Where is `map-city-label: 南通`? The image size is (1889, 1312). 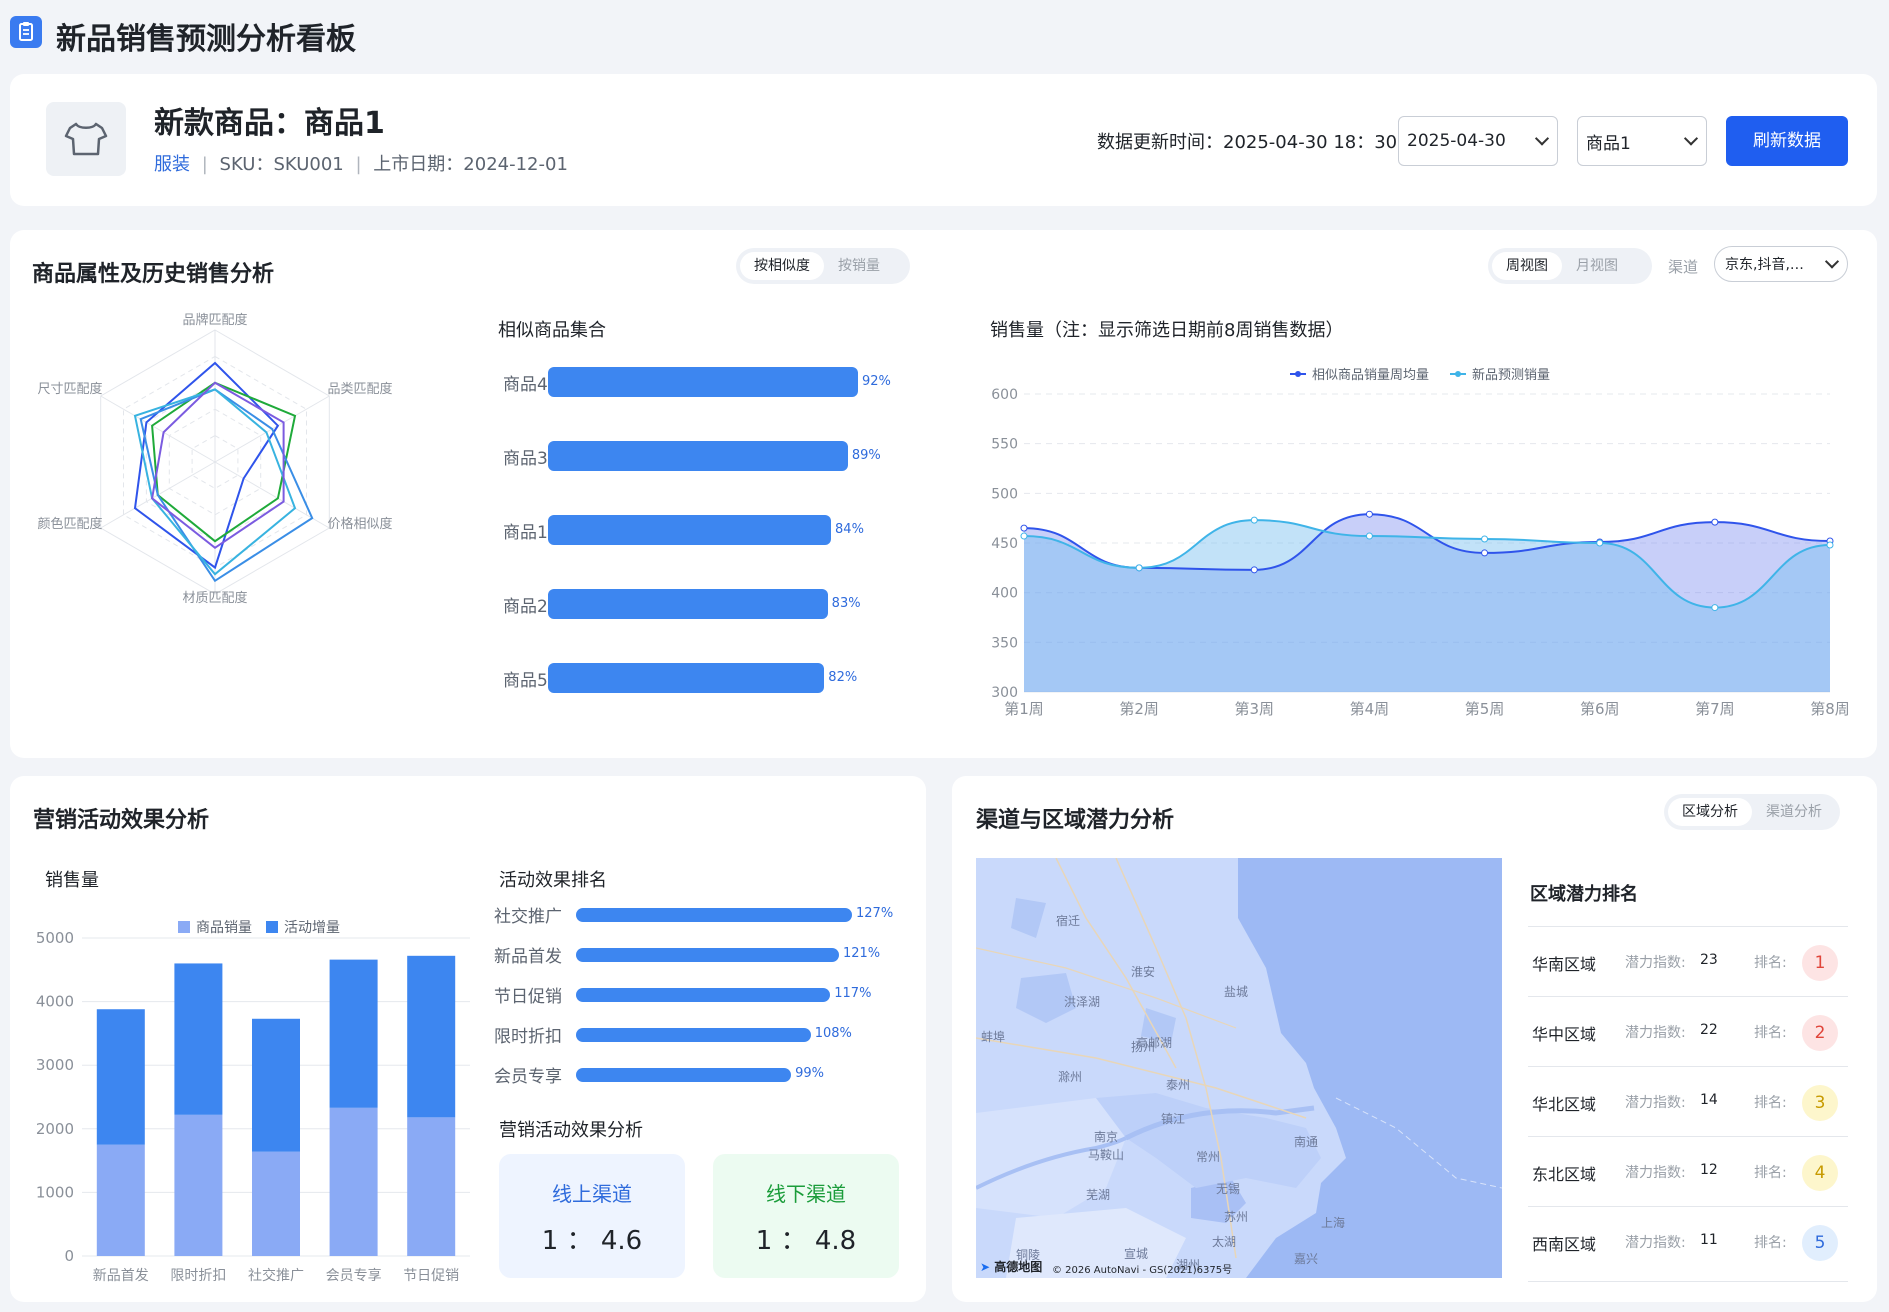 map-city-label: 南通 is located at coordinates (1306, 1142).